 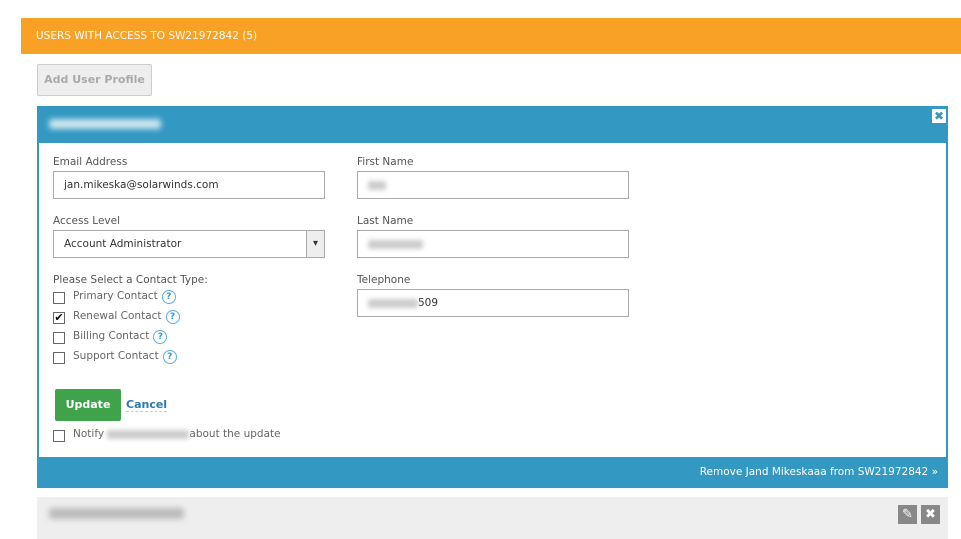 What do you see at coordinates (493, 185) in the screenshot?
I see `first-name-field` at bounding box center [493, 185].